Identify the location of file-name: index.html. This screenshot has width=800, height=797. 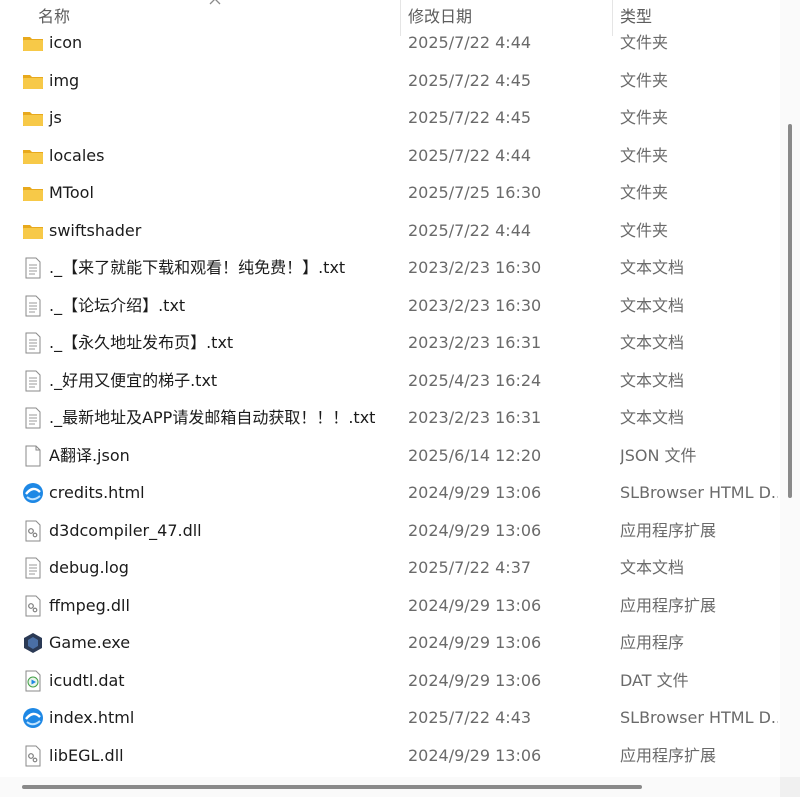
(92, 717).